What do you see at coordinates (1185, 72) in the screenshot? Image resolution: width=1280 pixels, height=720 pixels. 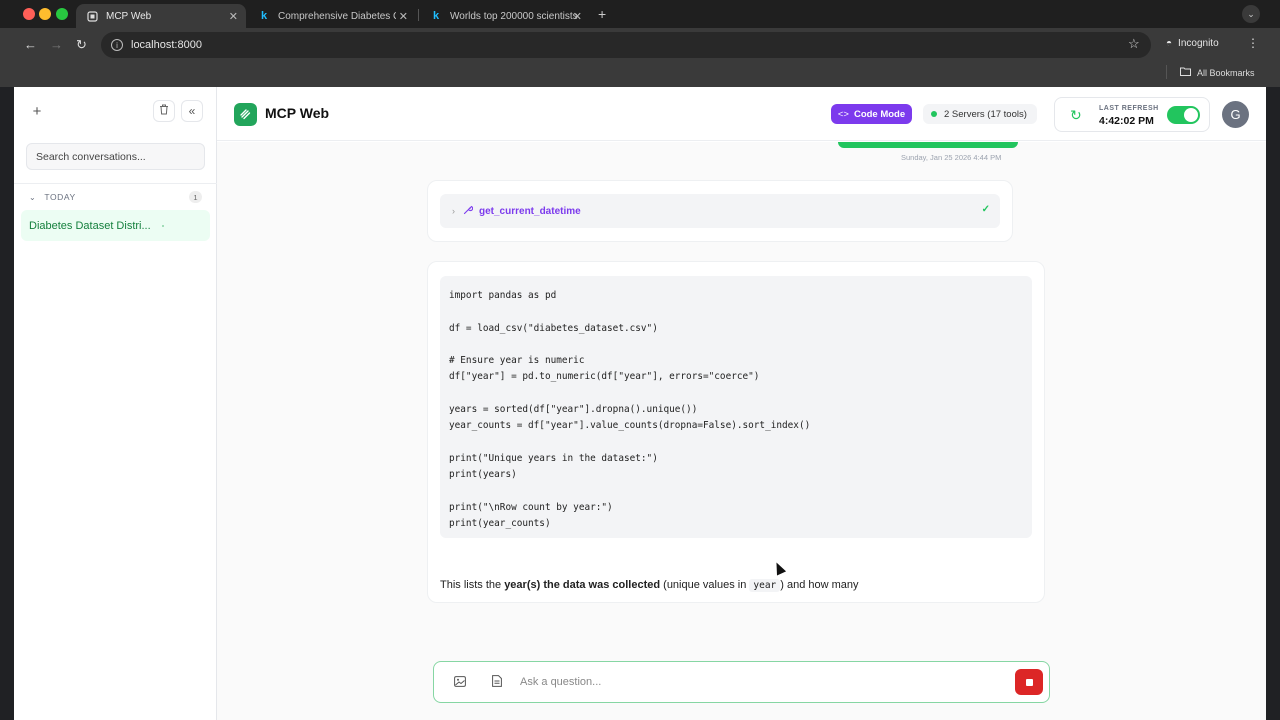 I see `folder-icon` at bounding box center [1185, 72].